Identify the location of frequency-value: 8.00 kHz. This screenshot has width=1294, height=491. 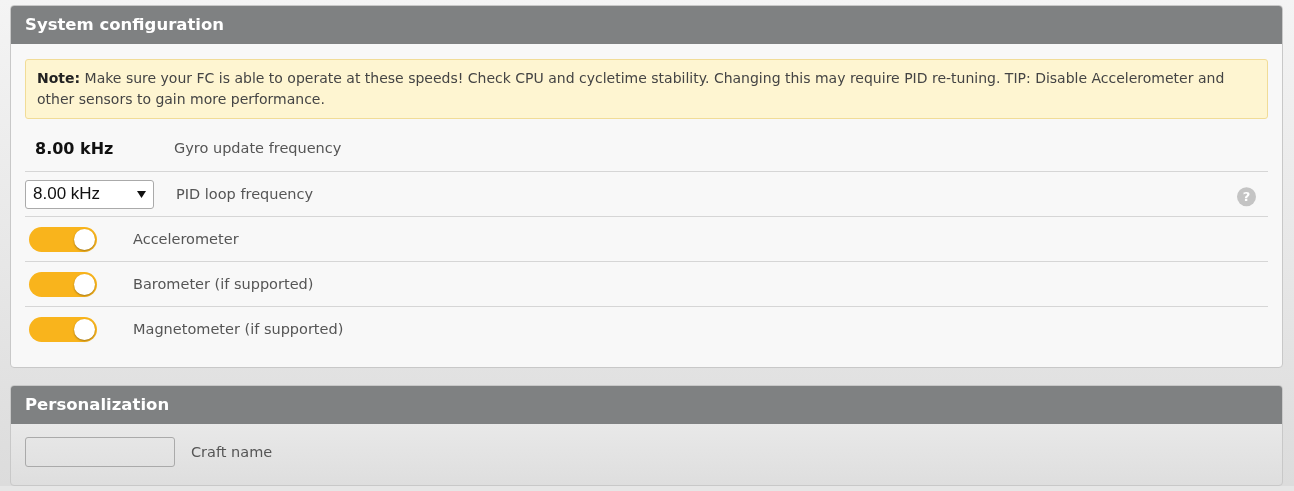
(74, 148).